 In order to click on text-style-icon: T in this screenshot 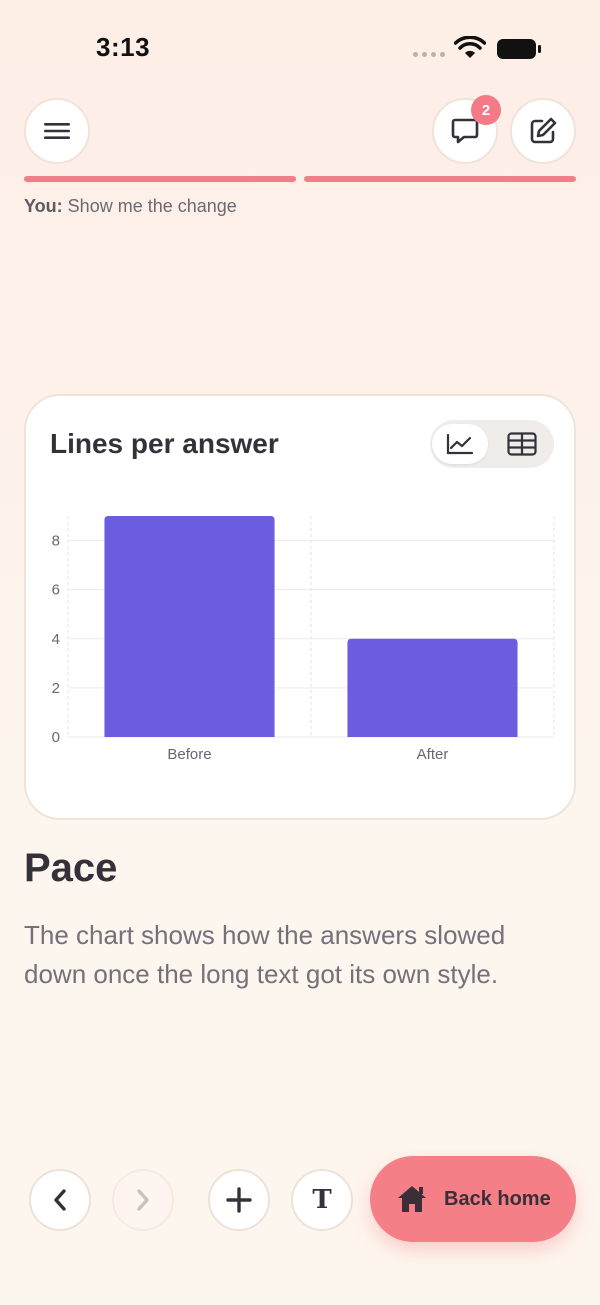, I will do `click(322, 1200)`.